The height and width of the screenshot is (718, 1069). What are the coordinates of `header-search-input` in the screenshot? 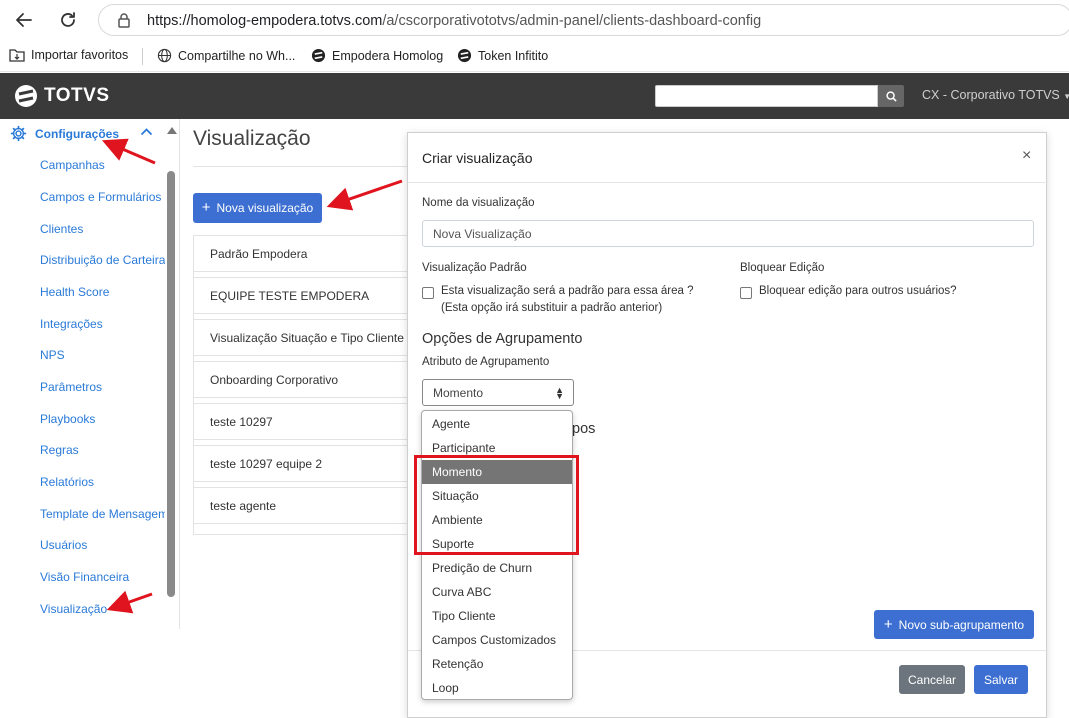 It's located at (766, 96).